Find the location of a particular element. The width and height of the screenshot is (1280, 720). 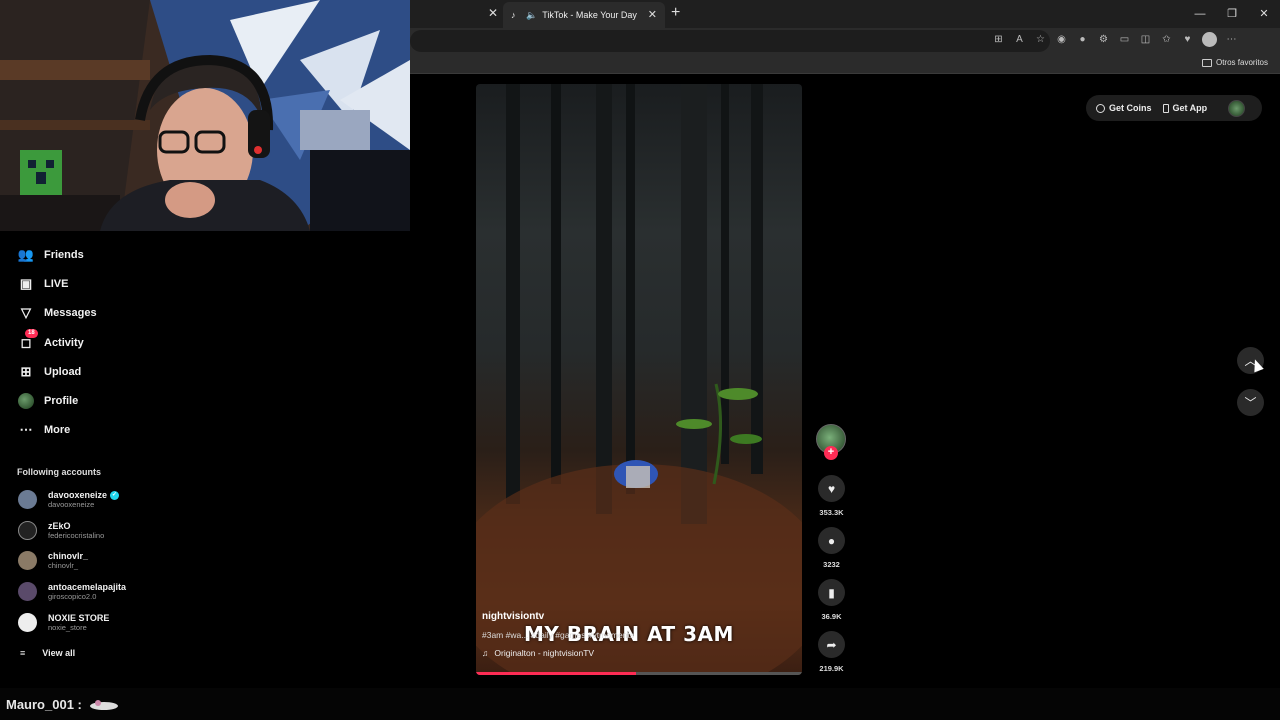

sidebar-item-messages: ▽ Messages is located at coordinates (57, 313).